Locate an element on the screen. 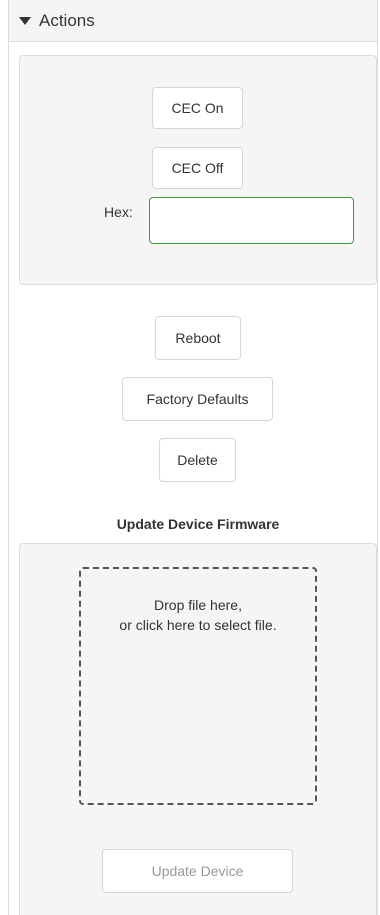  firmware-section-title: Update Device Firmware is located at coordinates (198, 524).